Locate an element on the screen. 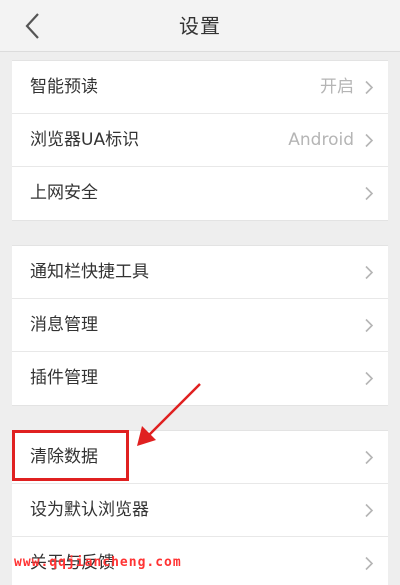  setting-row-smart-preread: 智能预读 开启 is located at coordinates (200, 87).